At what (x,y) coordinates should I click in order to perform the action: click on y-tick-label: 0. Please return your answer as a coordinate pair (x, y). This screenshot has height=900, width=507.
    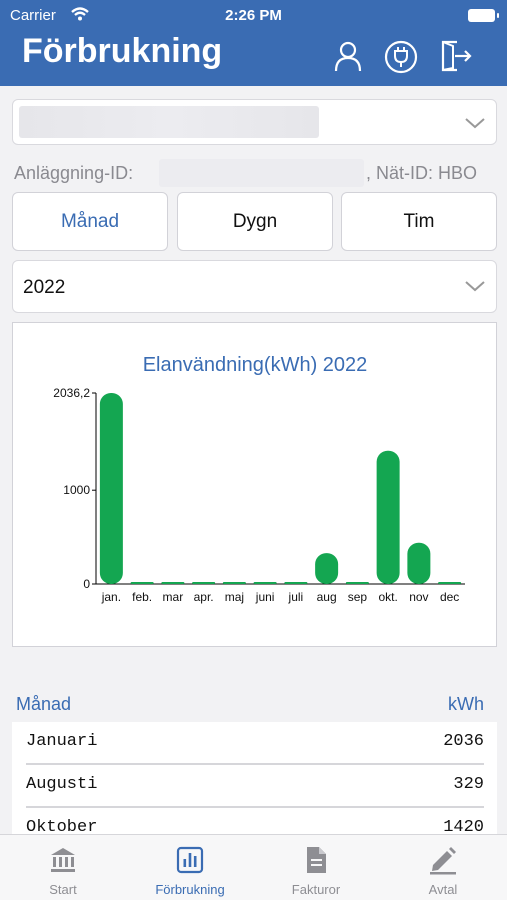
    Looking at the image, I should click on (86, 584).